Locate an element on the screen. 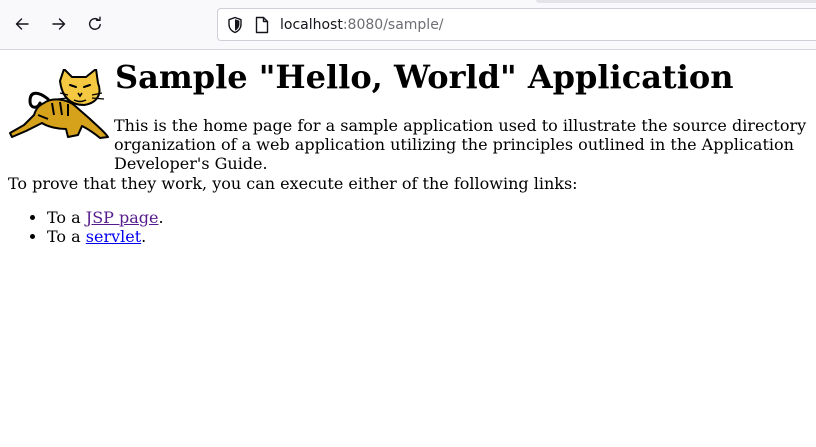 The height and width of the screenshot is (447, 816). reload-button is located at coordinates (95, 24).